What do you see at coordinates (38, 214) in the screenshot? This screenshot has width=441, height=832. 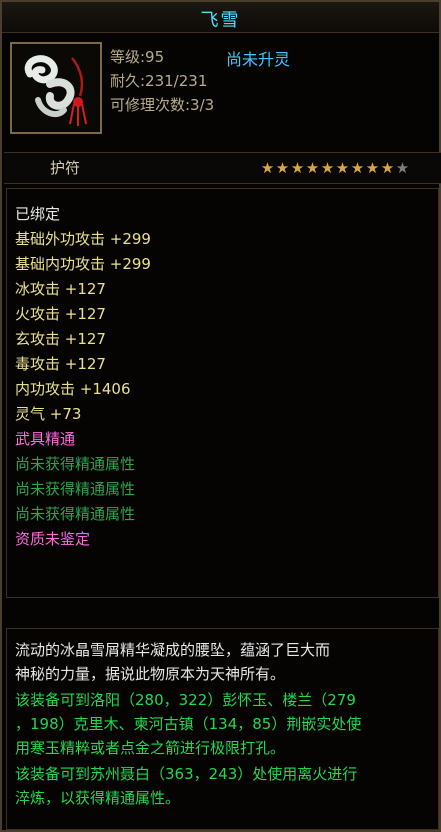 I see `bound-status: 已绑定` at bounding box center [38, 214].